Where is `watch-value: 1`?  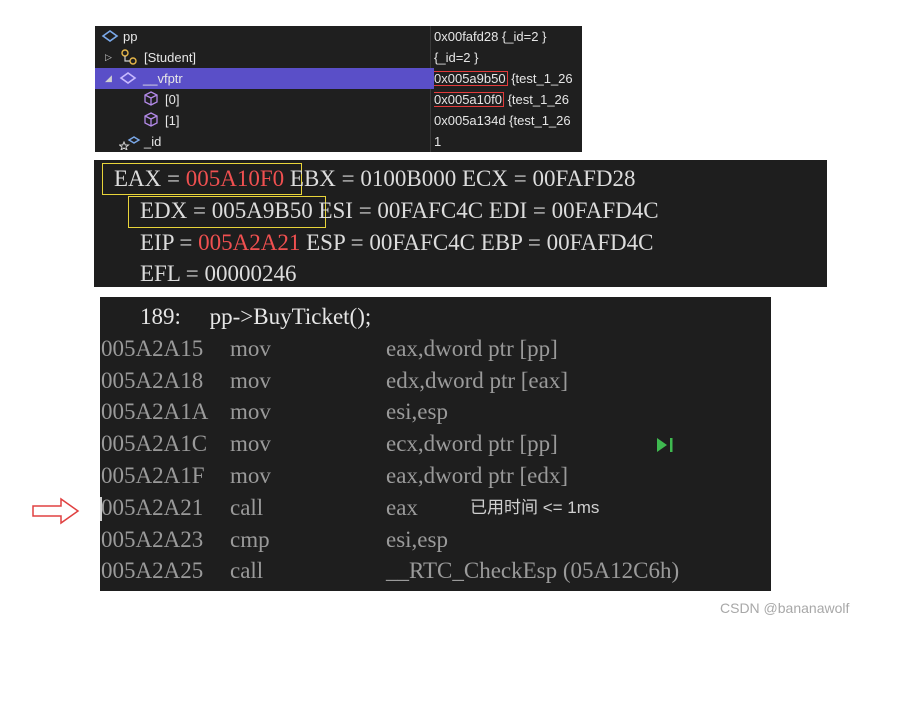
watch-value: 1 is located at coordinates (508, 141).